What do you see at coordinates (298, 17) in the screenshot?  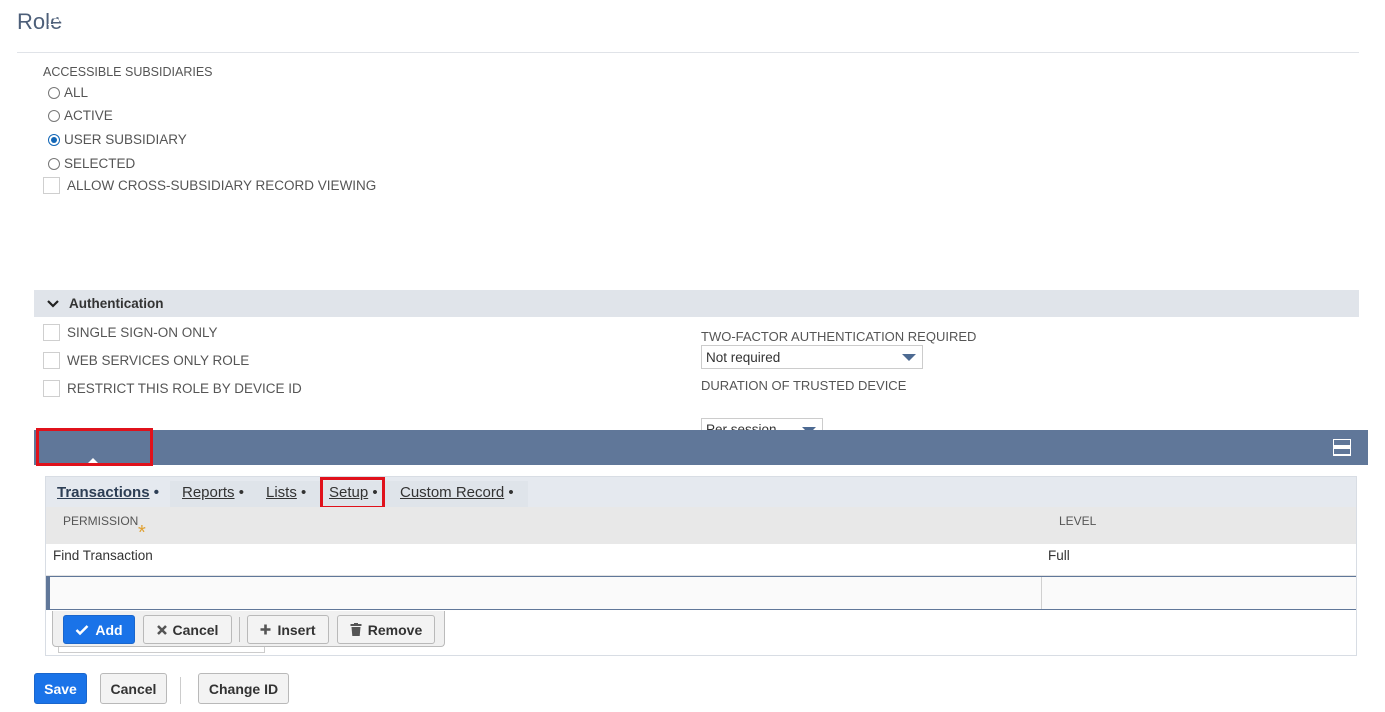 I see `tab-forms: Forms` at bounding box center [298, 17].